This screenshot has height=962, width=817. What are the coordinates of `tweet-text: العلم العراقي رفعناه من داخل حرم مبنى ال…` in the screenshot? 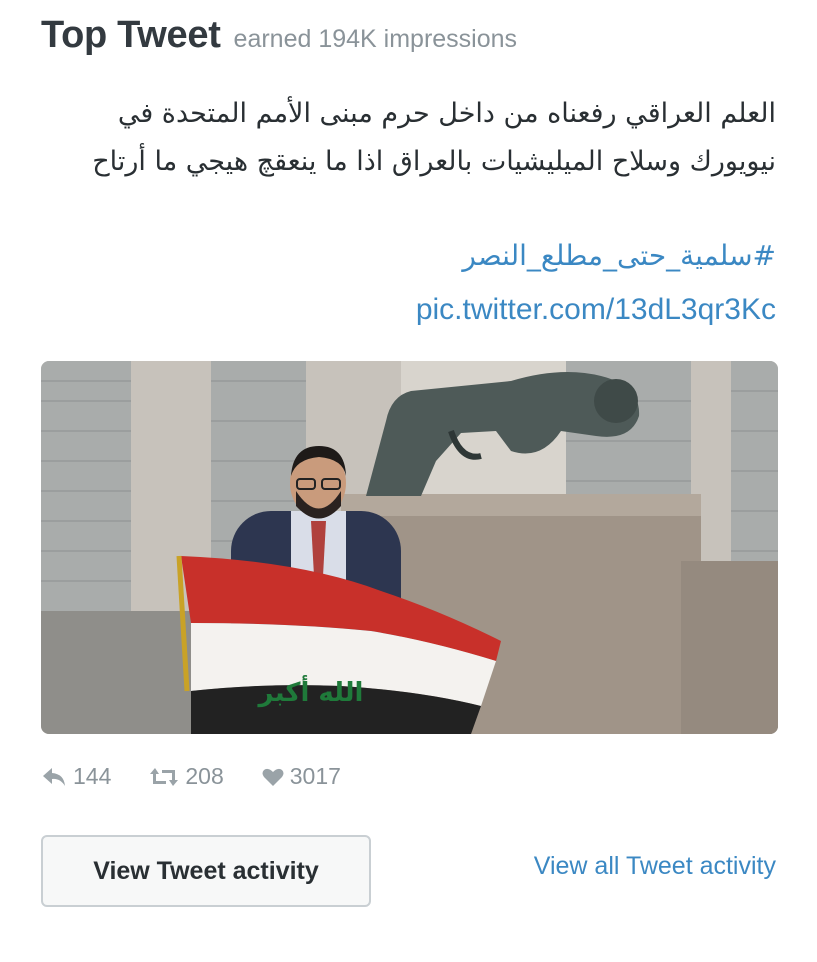 It's located at (434, 137).